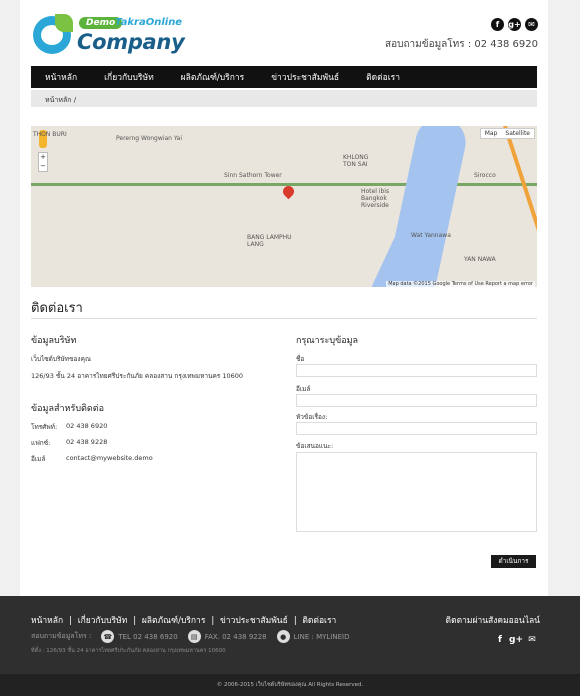 The width and height of the screenshot is (580, 696). I want to click on name-label: ชื่อ, so click(300, 359).